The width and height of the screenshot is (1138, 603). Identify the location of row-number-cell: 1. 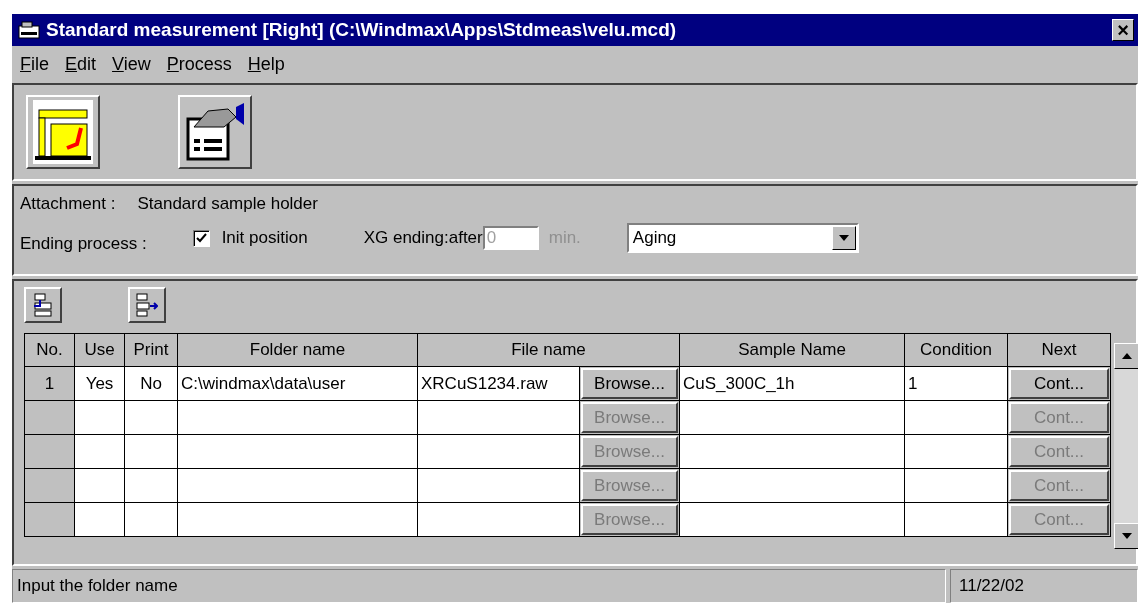
(49, 383).